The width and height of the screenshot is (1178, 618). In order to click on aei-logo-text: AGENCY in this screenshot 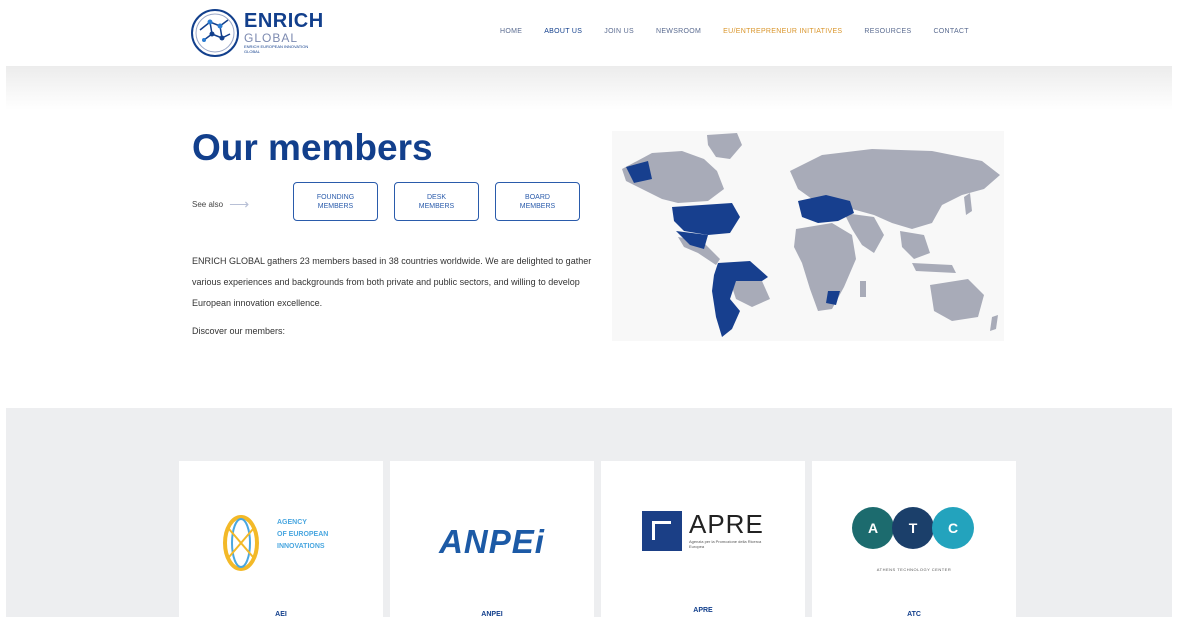, I will do `click(292, 522)`.